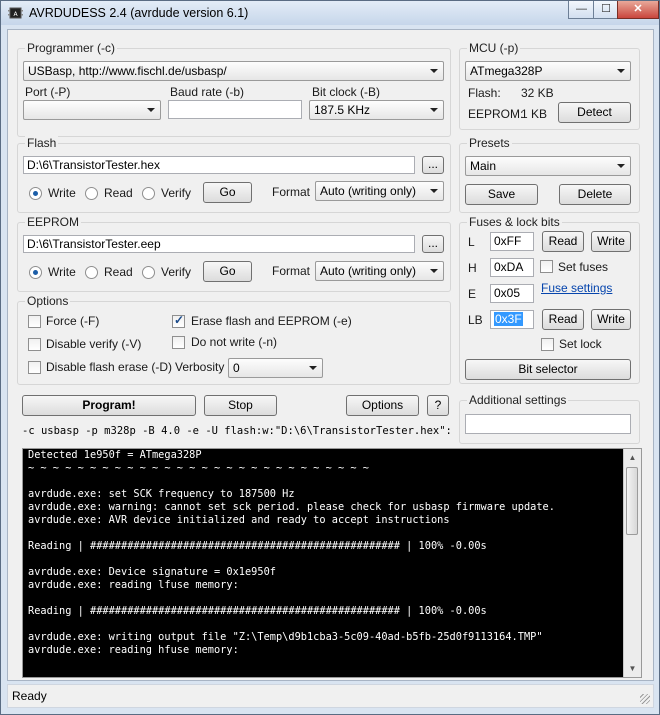  Describe the element at coordinates (382, 405) in the screenshot. I see `options-button: Options` at that location.